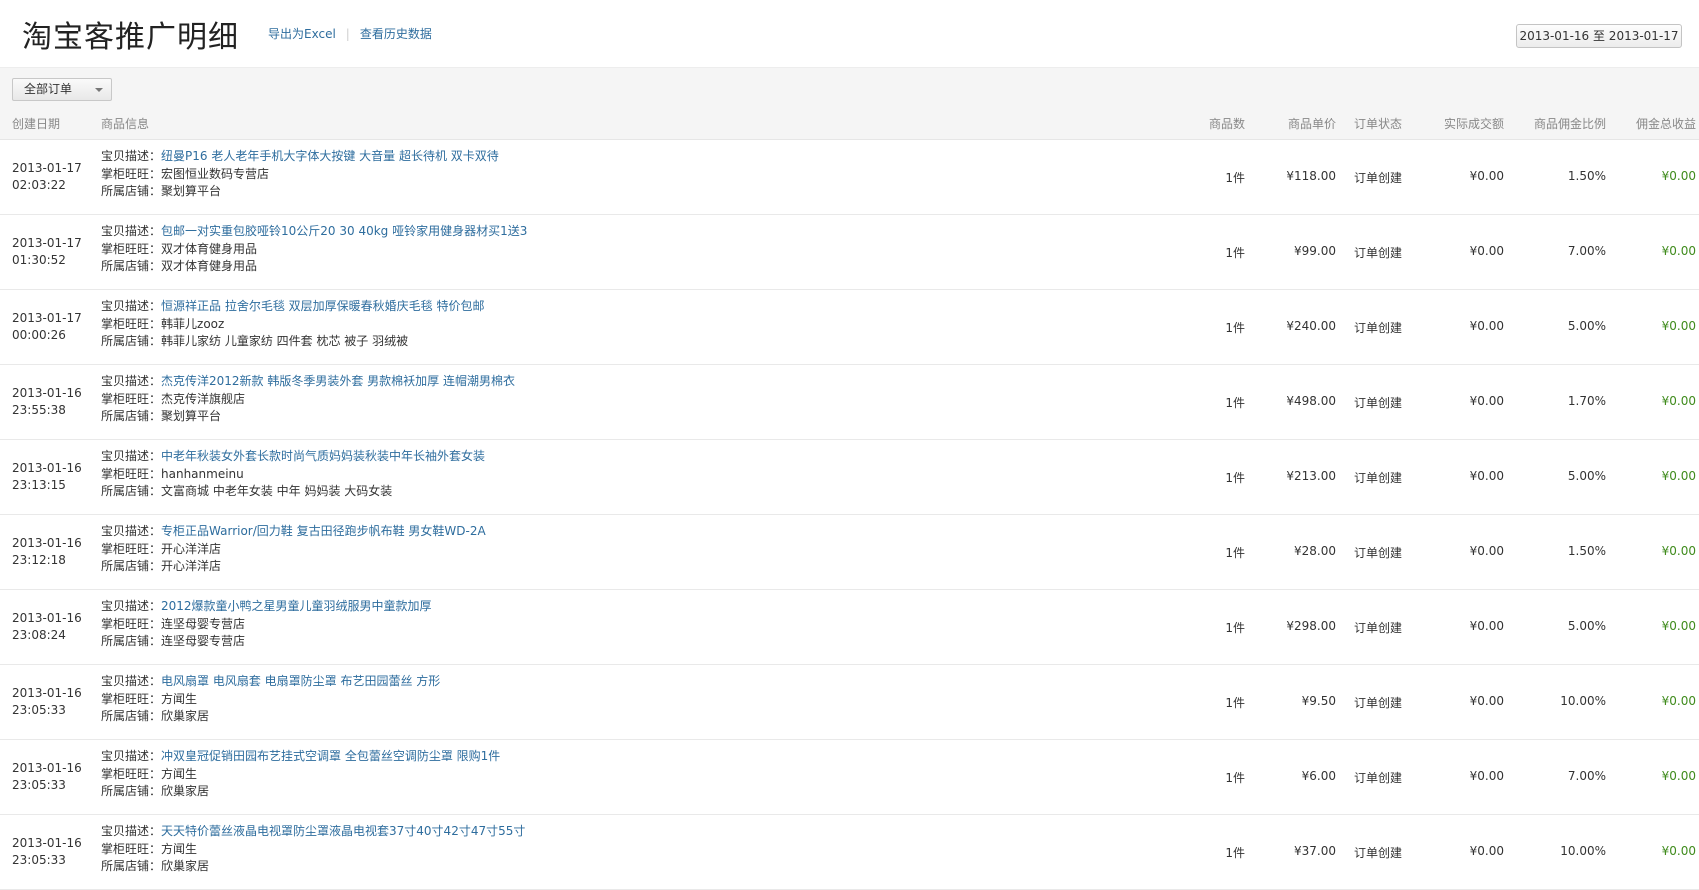  Describe the element at coordinates (300, 681) in the screenshot. I see `product-link: 电风扇罩 电风扇套 电扇罩防尘罩 布艺田园蕾丝 方形` at that location.